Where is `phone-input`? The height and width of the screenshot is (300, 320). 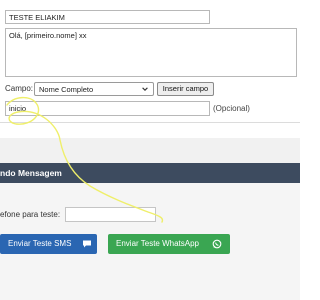 phone-input is located at coordinates (110, 214).